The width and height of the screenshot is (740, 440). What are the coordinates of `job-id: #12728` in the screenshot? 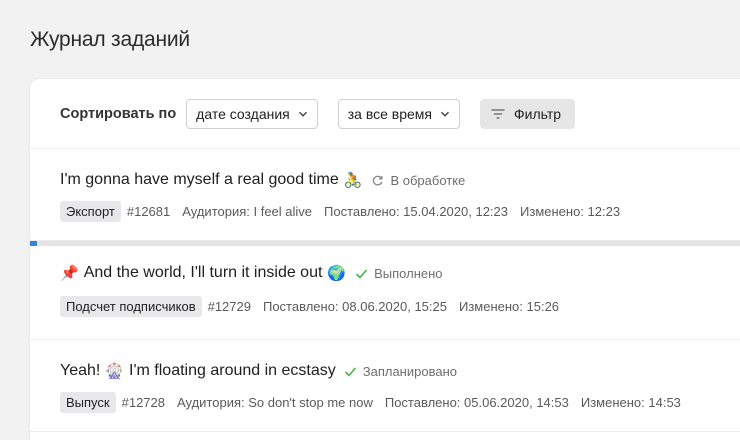 It's located at (143, 402).